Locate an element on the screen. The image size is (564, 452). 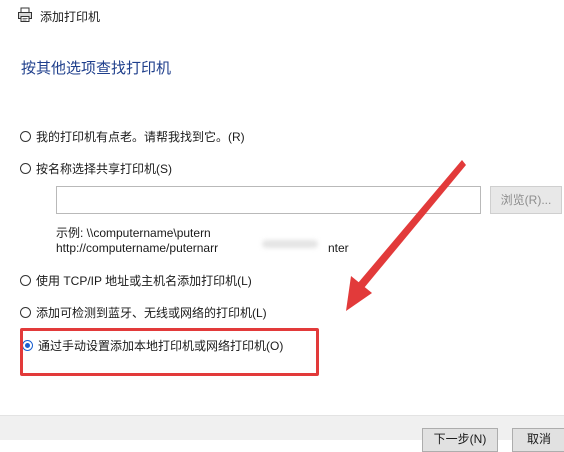
cancel-button: 取消 is located at coordinates (538, 440).